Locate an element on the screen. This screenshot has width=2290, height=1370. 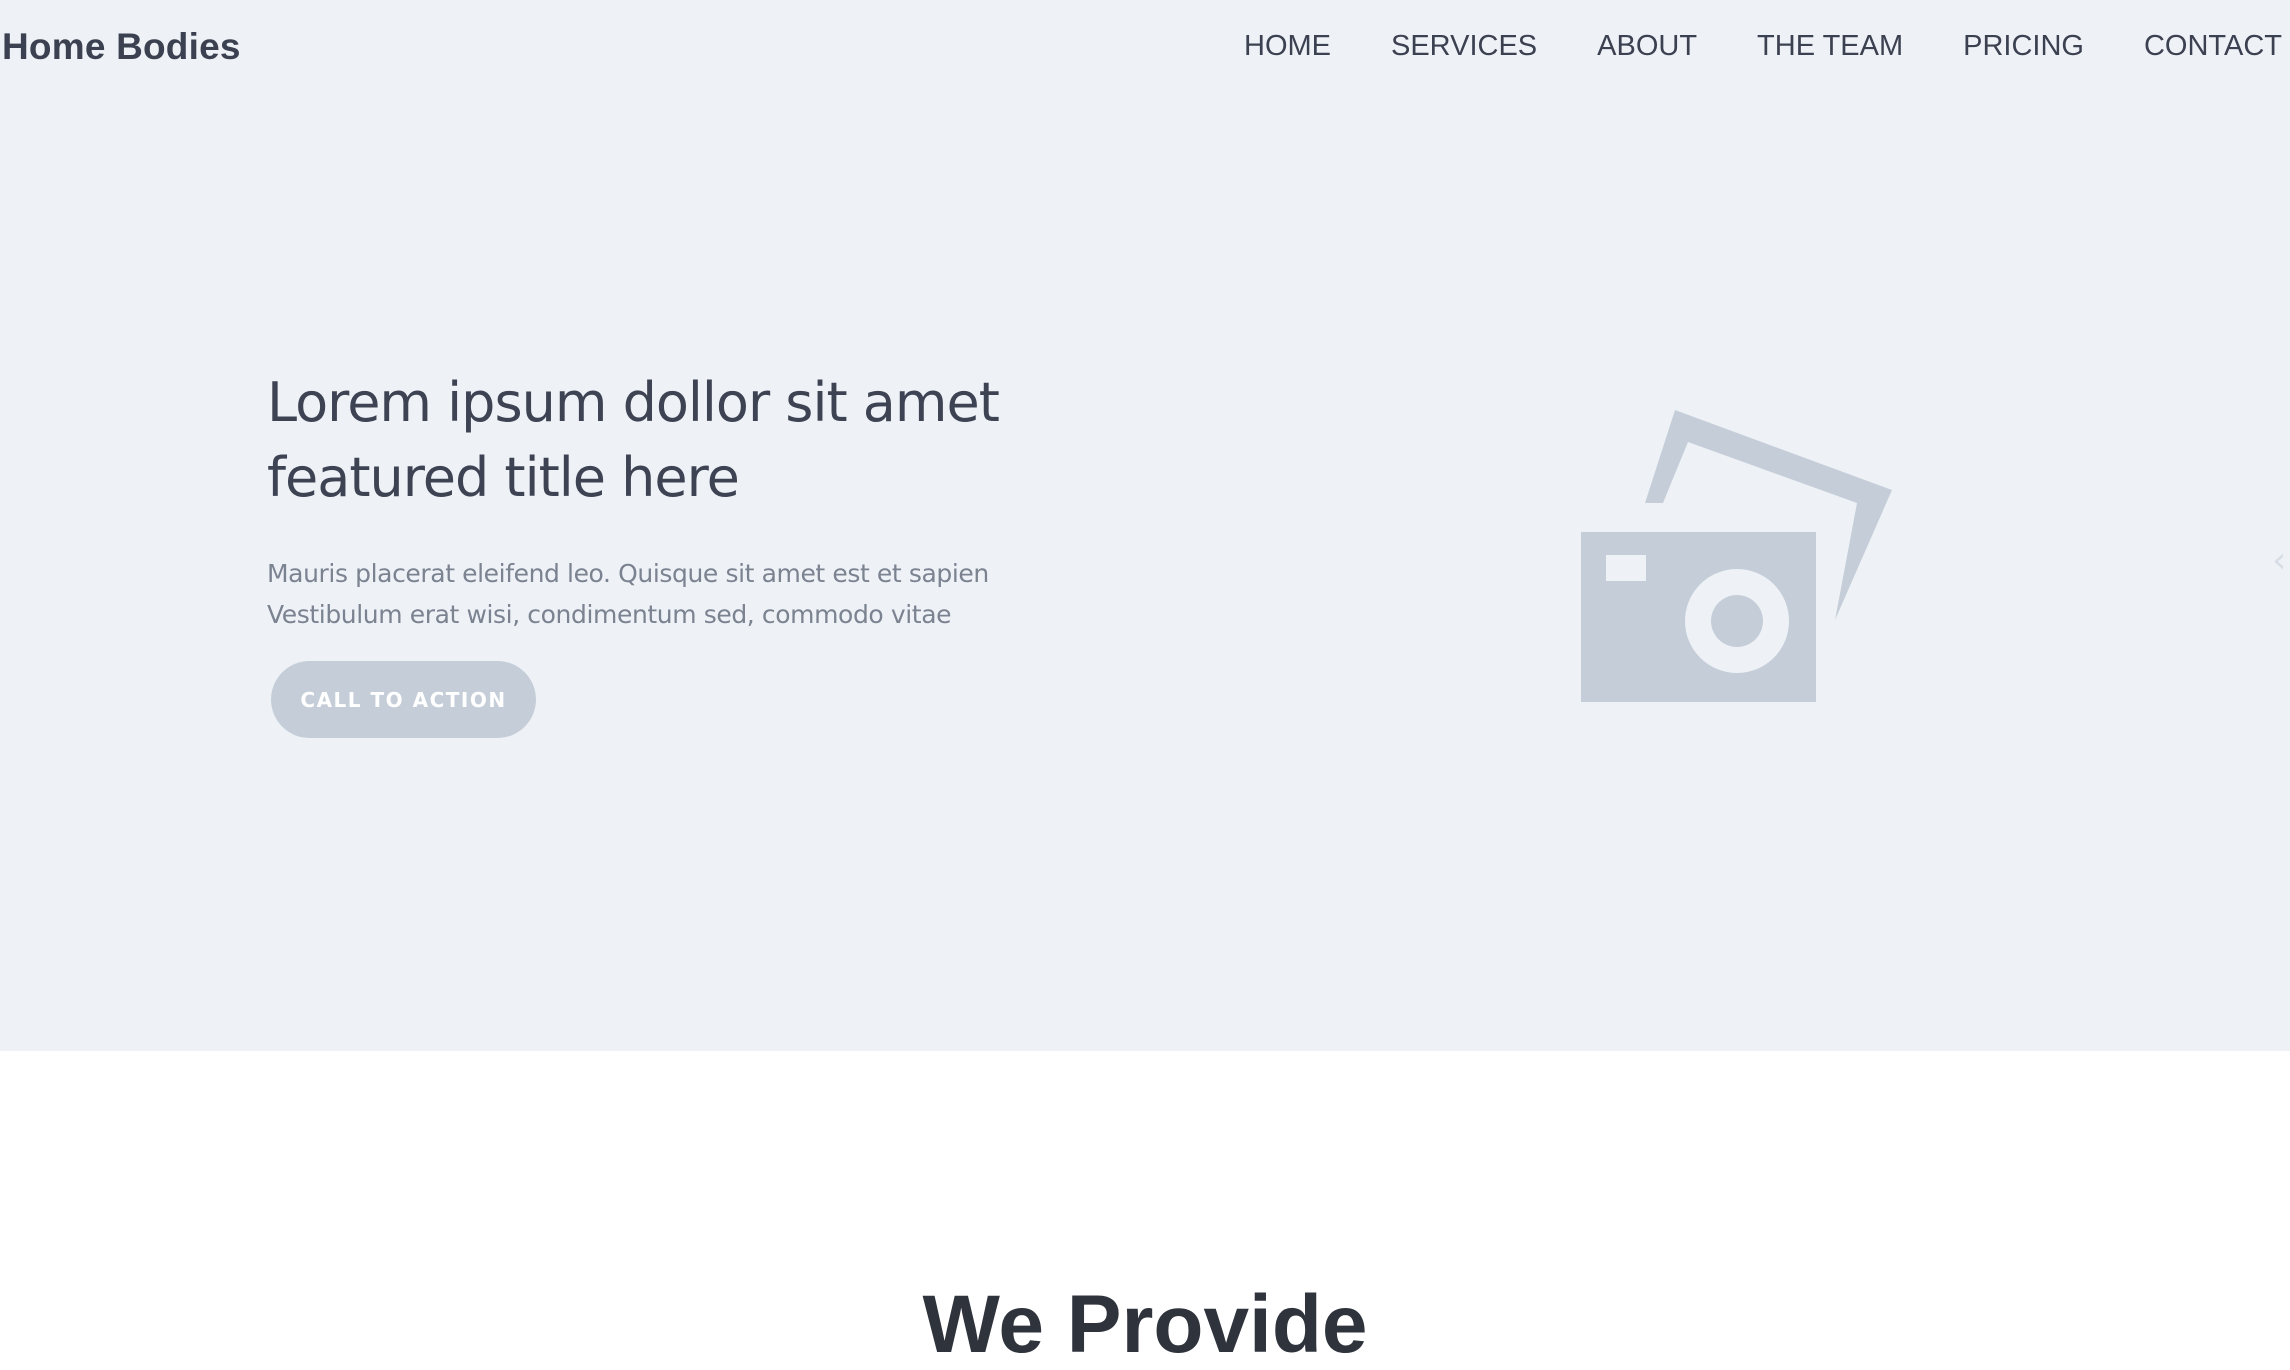
brand-logo: Home Bodies is located at coordinates (121, 47).